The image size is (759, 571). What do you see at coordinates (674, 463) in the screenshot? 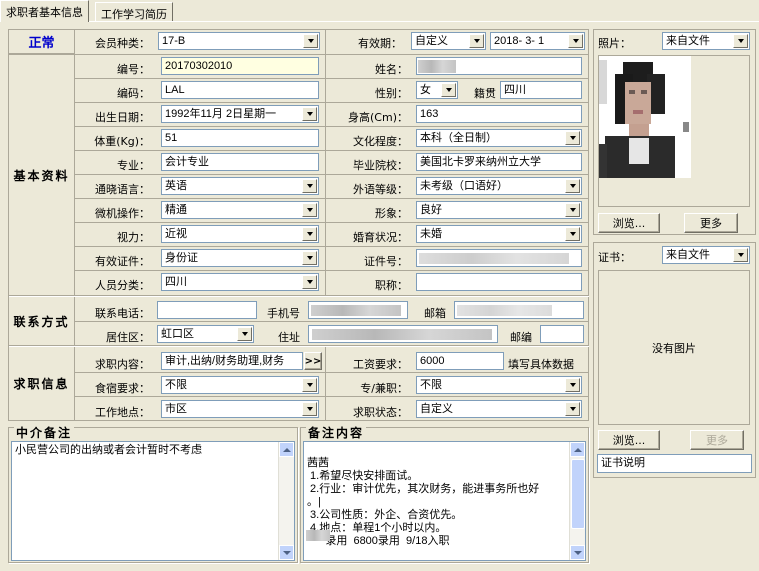
I see `certificate-desc-input: 证书说明` at bounding box center [674, 463].